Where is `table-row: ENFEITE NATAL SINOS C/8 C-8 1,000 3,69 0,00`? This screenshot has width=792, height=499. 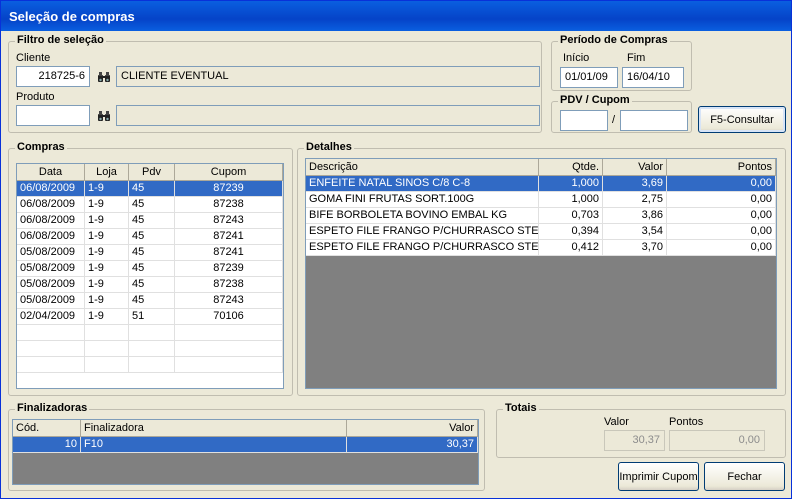
table-row: ENFEITE NATAL SINOS C/8 C-8 1,000 3,69 0,00 is located at coordinates (541, 184).